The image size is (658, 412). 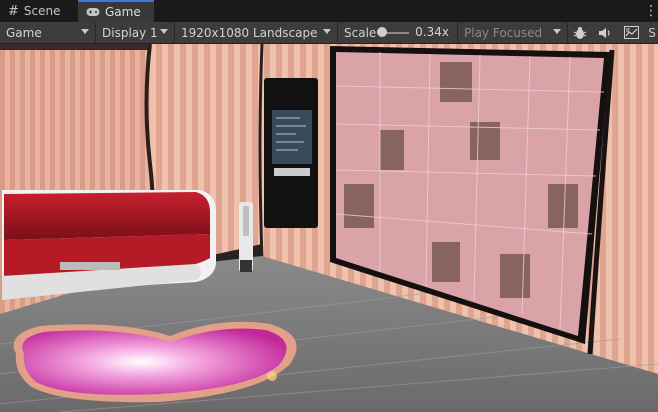 What do you see at coordinates (329, 11) in the screenshot?
I see `tab-bar: # Scene Game ⋮` at bounding box center [329, 11].